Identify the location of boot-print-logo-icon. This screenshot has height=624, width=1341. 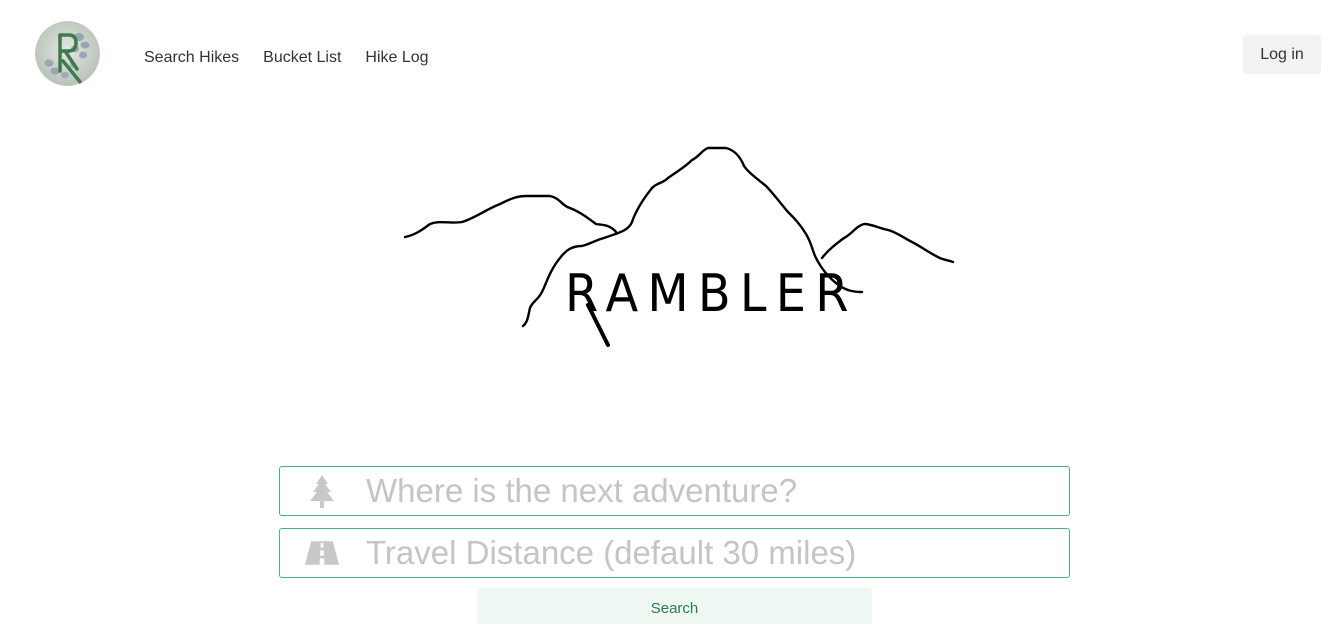
(67, 53).